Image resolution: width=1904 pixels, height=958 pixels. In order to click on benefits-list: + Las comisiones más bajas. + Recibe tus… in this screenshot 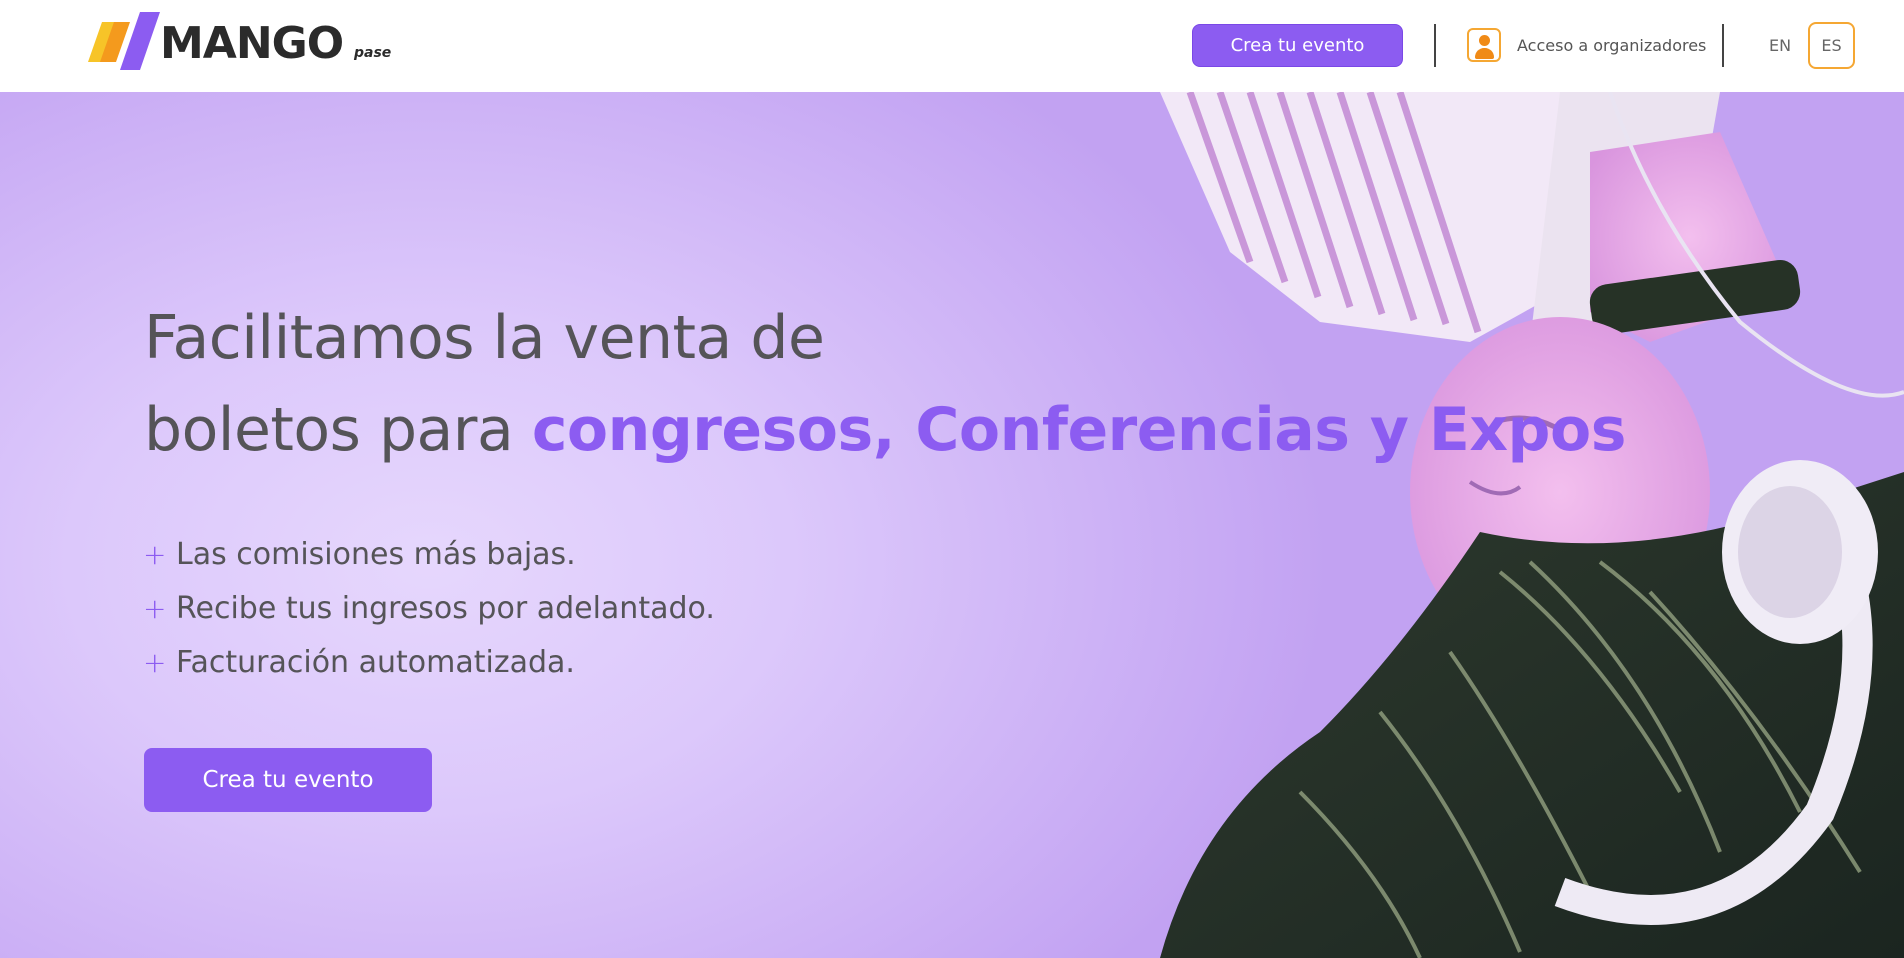, I will do `click(429, 608)`.